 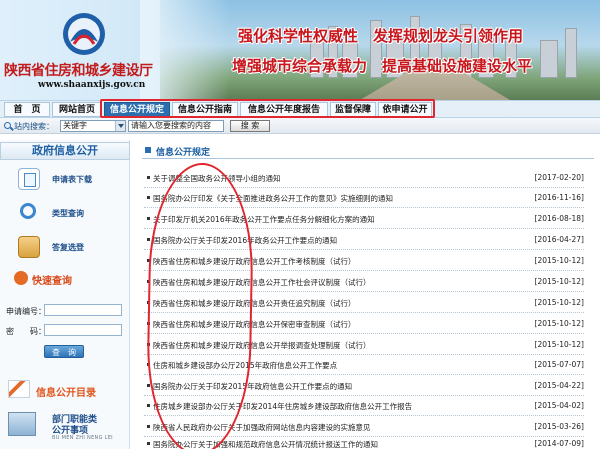 I want to click on item-date: [2016-08-18], so click(x=559, y=218).